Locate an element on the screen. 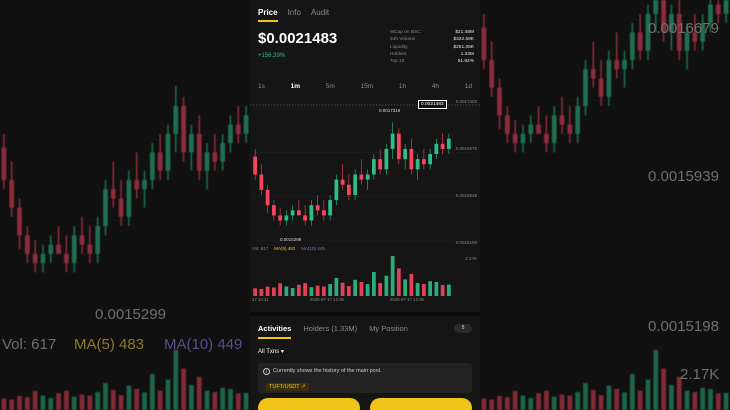 Image resolution: width=730 pixels, height=410 pixels. timeframe-1m: 1m is located at coordinates (295, 86).